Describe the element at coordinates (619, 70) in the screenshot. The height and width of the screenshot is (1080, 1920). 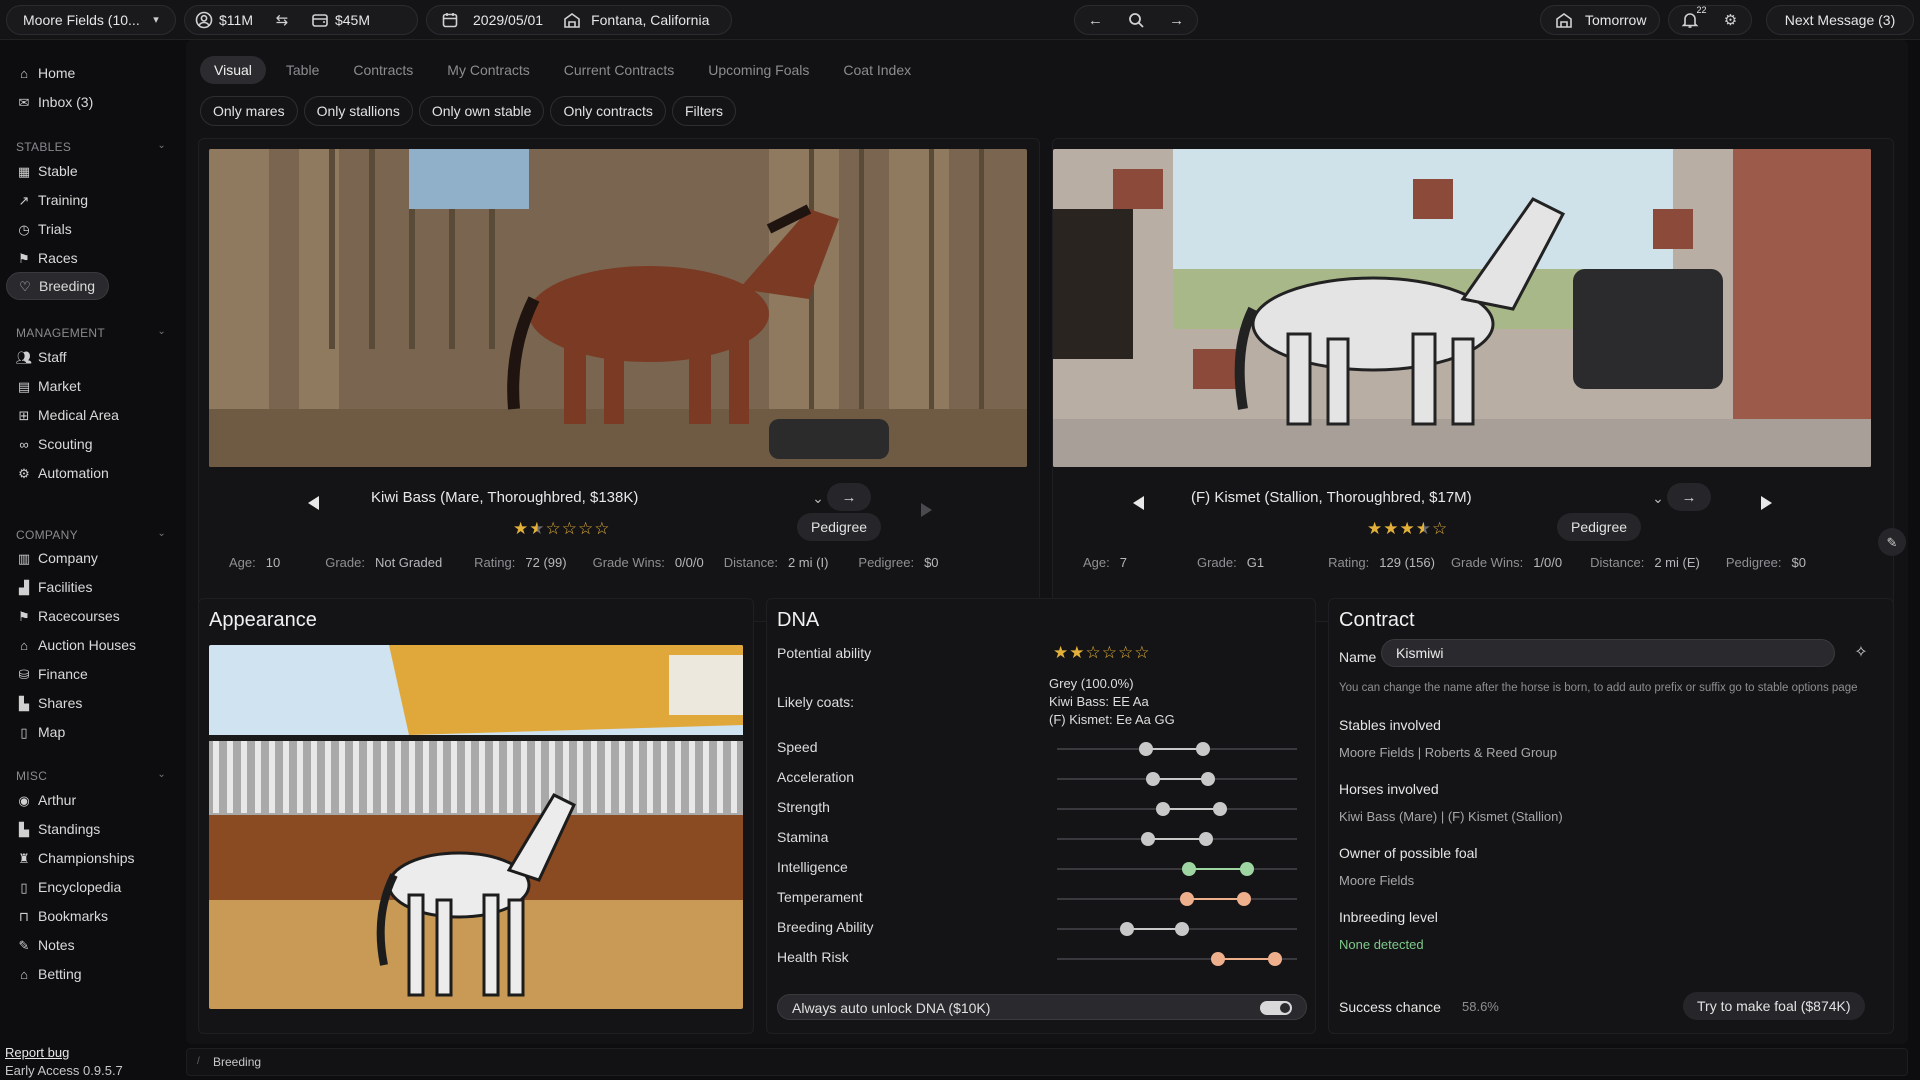
I see `tab-current-contracts: Current Contracts` at that location.